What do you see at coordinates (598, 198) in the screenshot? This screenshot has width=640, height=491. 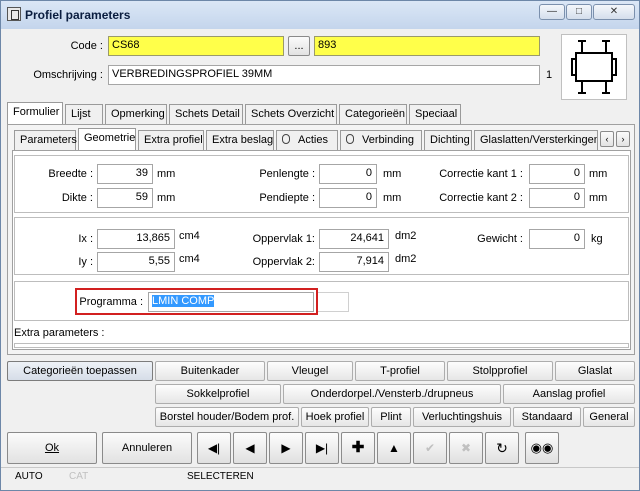 I see `correctie2-unit: mm` at bounding box center [598, 198].